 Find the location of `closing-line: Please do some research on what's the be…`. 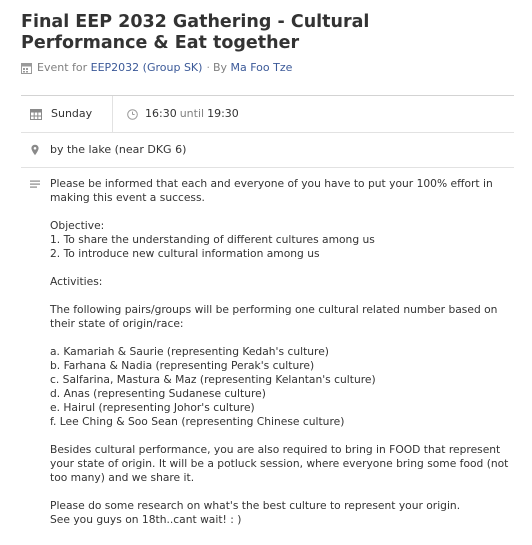

closing-line: Please do some research on what's the be… is located at coordinates (255, 505).